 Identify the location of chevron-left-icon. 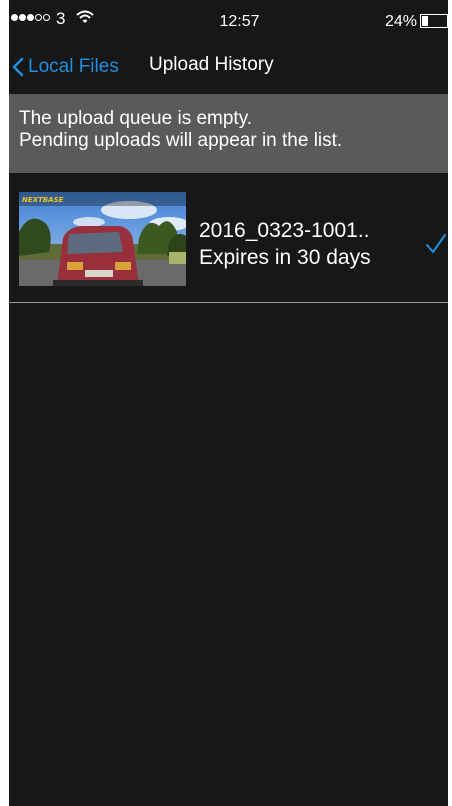
(18, 67).